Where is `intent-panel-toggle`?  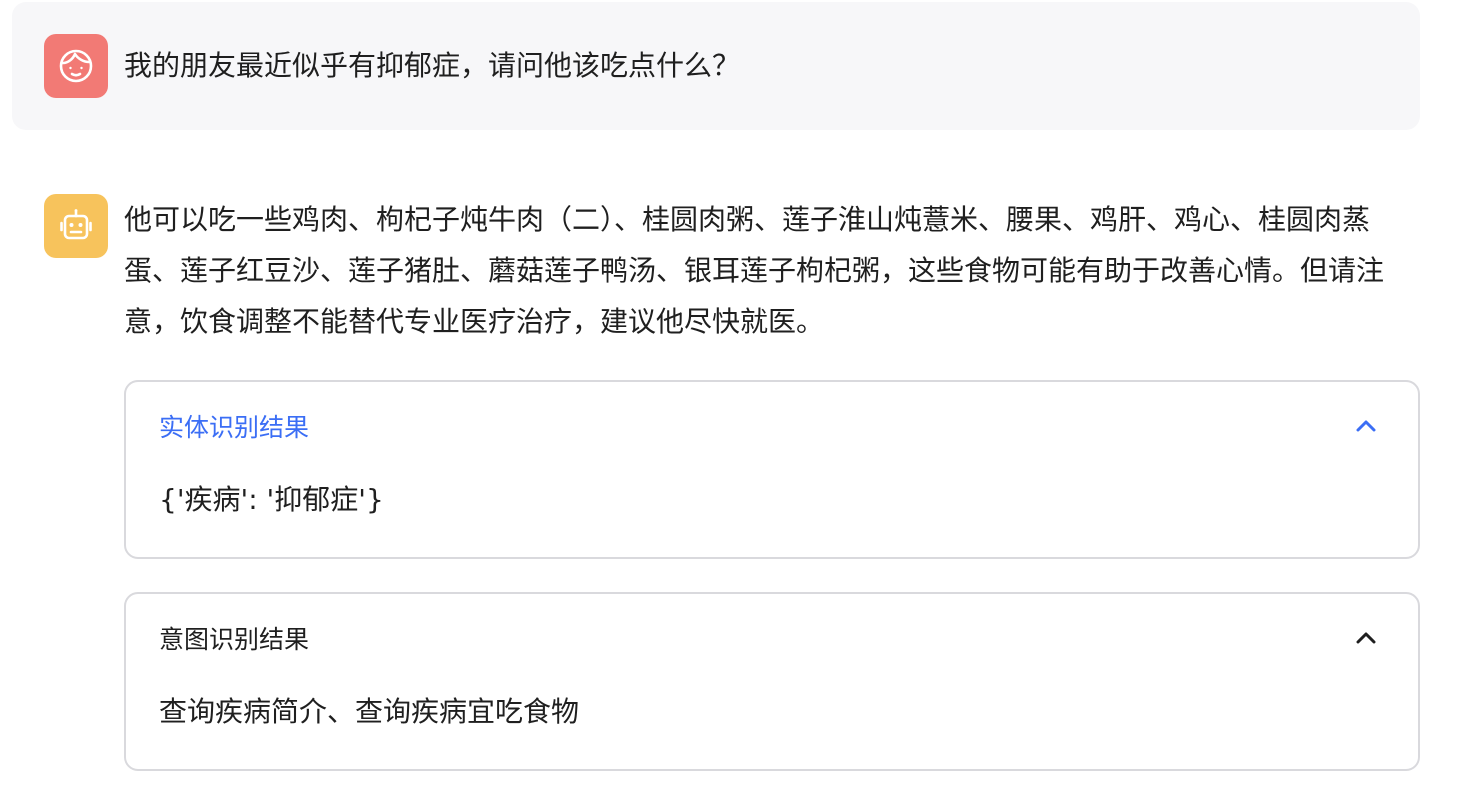
intent-panel-toggle is located at coordinates (1366, 640).